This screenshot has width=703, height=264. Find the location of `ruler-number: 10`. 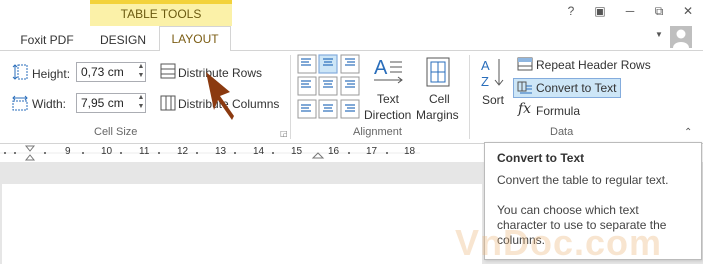

ruler-number: 10 is located at coordinates (107, 151).